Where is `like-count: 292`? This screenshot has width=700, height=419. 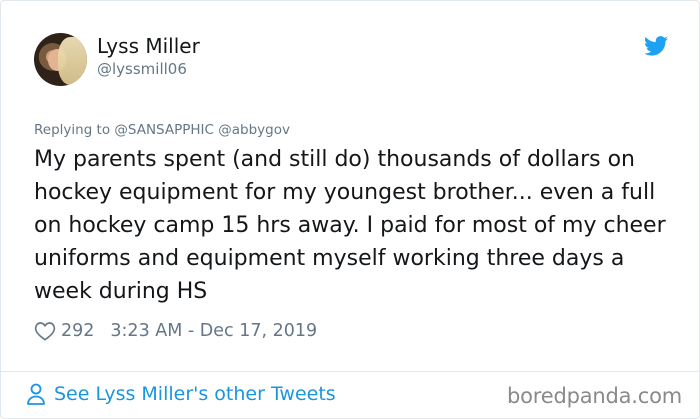 like-count: 292 is located at coordinates (78, 331).